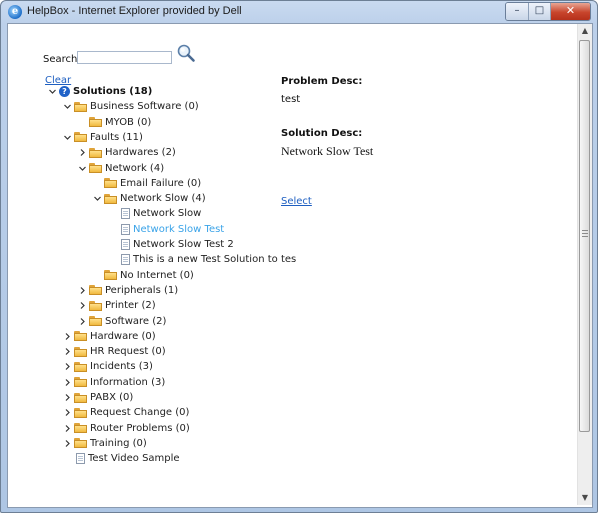 Image resolution: width=598 pixels, height=513 pixels. What do you see at coordinates (142, 290) in the screenshot?
I see `tree-item-label: Peripherals (1)` at bounding box center [142, 290].